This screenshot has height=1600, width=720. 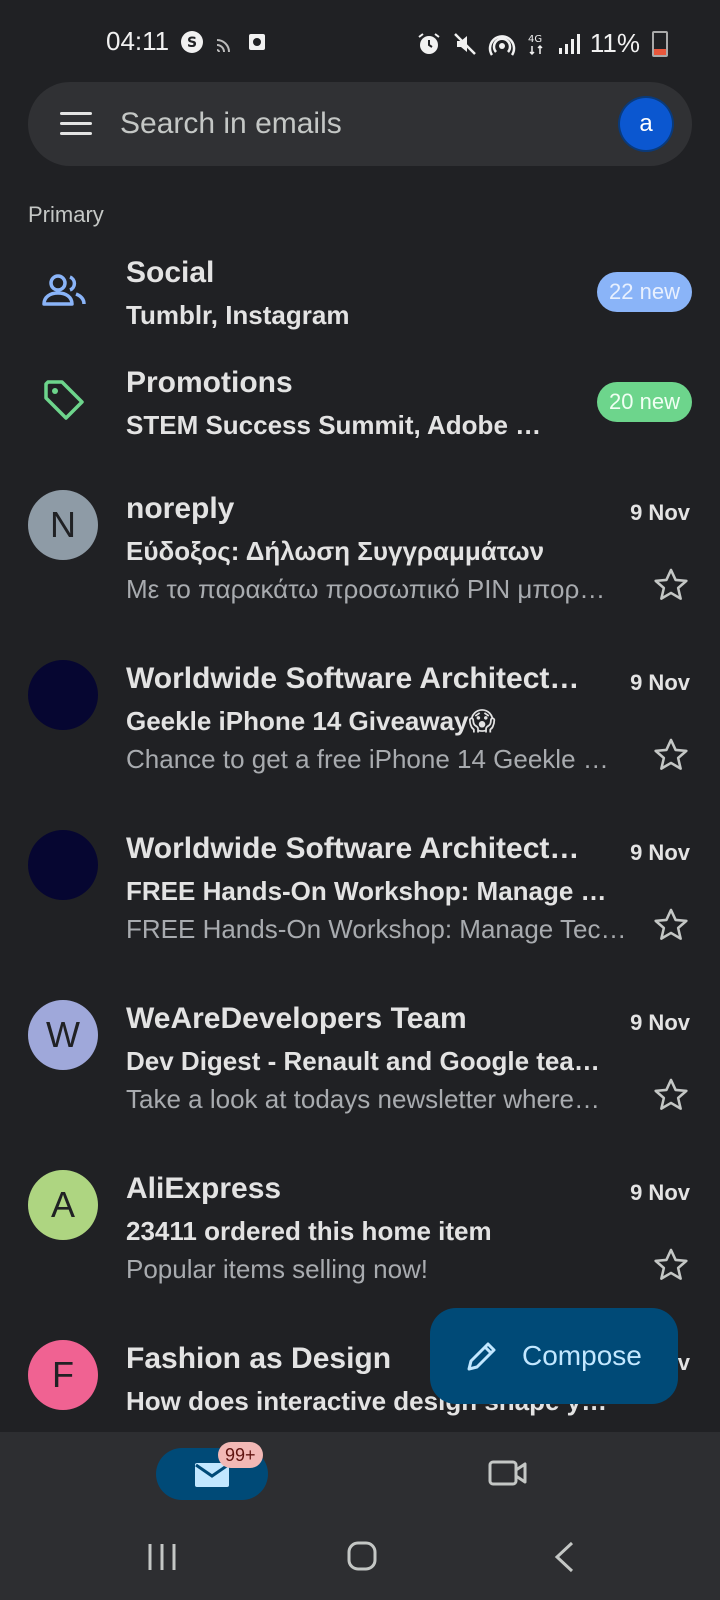 I want to click on search-bar: Search in emails a, so click(x=360, y=124).